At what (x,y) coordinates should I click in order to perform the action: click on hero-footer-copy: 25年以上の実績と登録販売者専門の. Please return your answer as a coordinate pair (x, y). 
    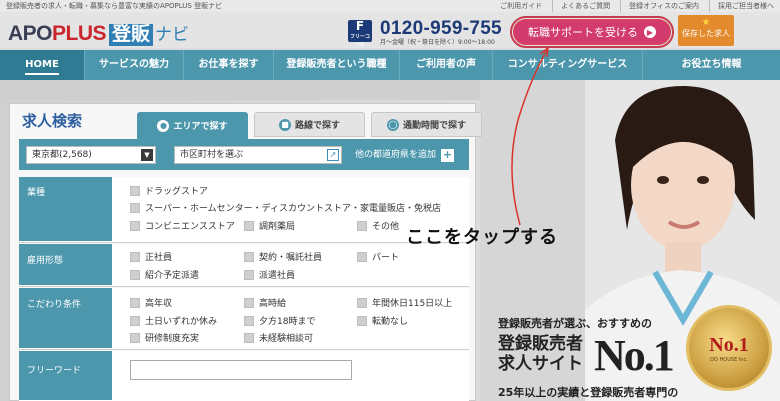
    Looking at the image, I should click on (588, 392).